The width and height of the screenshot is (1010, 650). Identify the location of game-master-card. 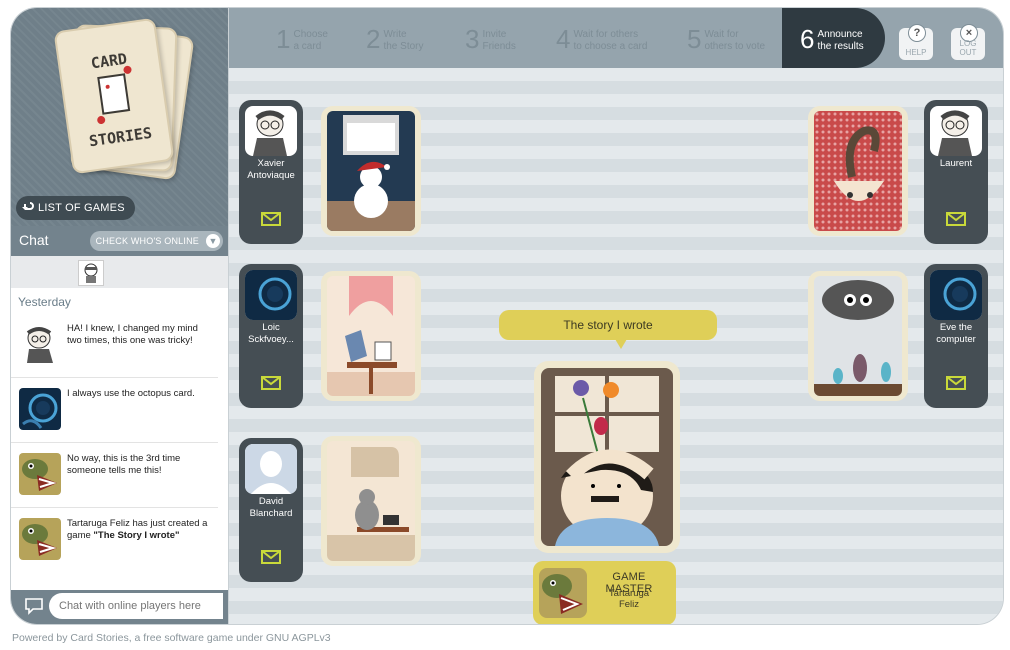
(607, 457).